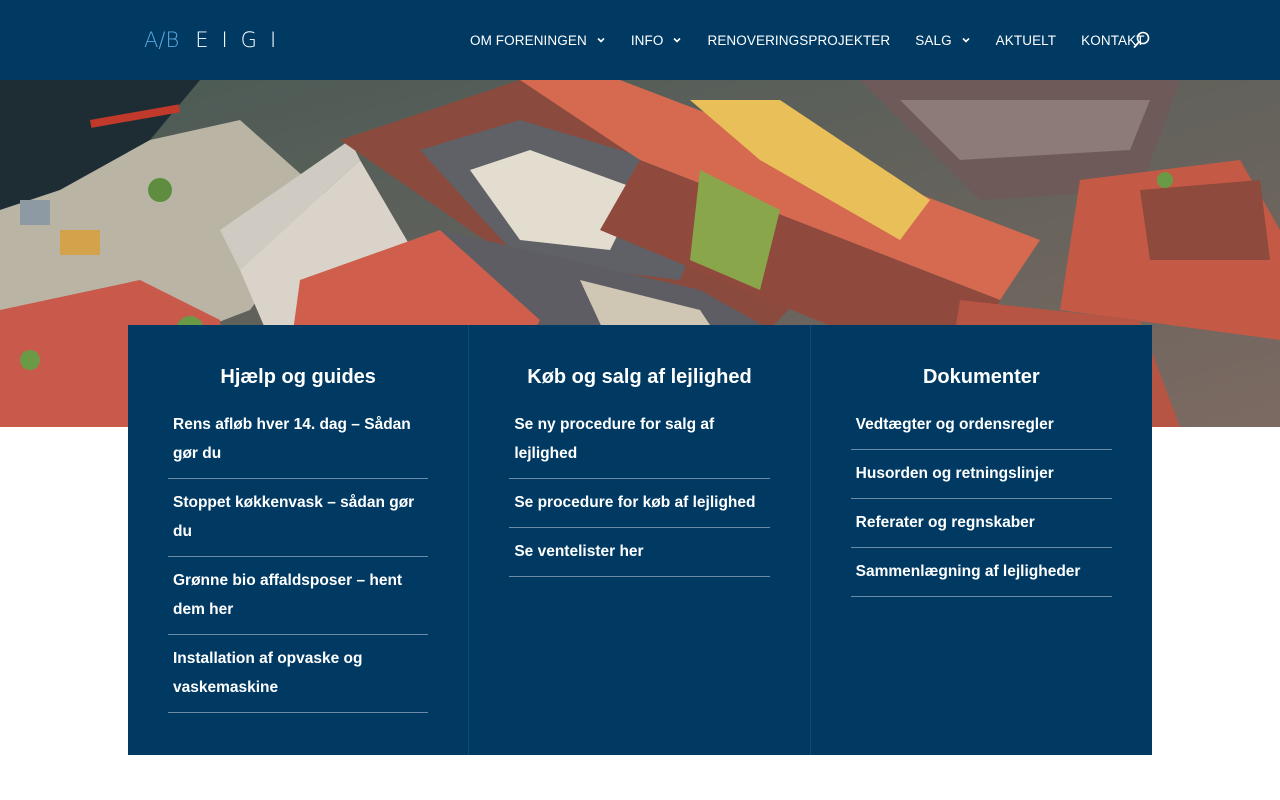 This screenshot has height=800, width=1280. I want to click on nav-item-label: AKTUELT, so click(1026, 40).